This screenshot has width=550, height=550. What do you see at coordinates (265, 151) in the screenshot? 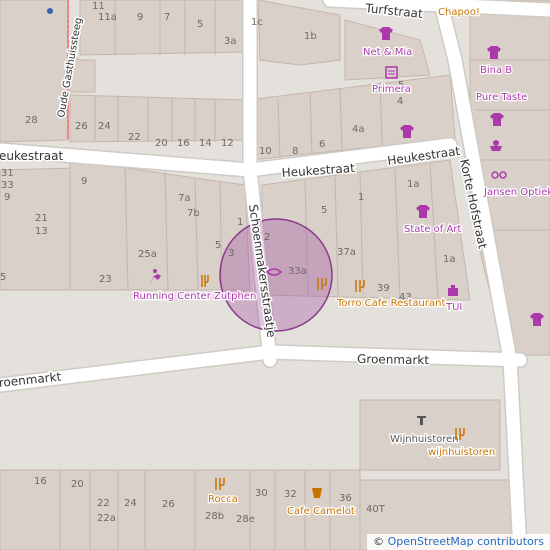
I see `house-number: 10` at bounding box center [265, 151].